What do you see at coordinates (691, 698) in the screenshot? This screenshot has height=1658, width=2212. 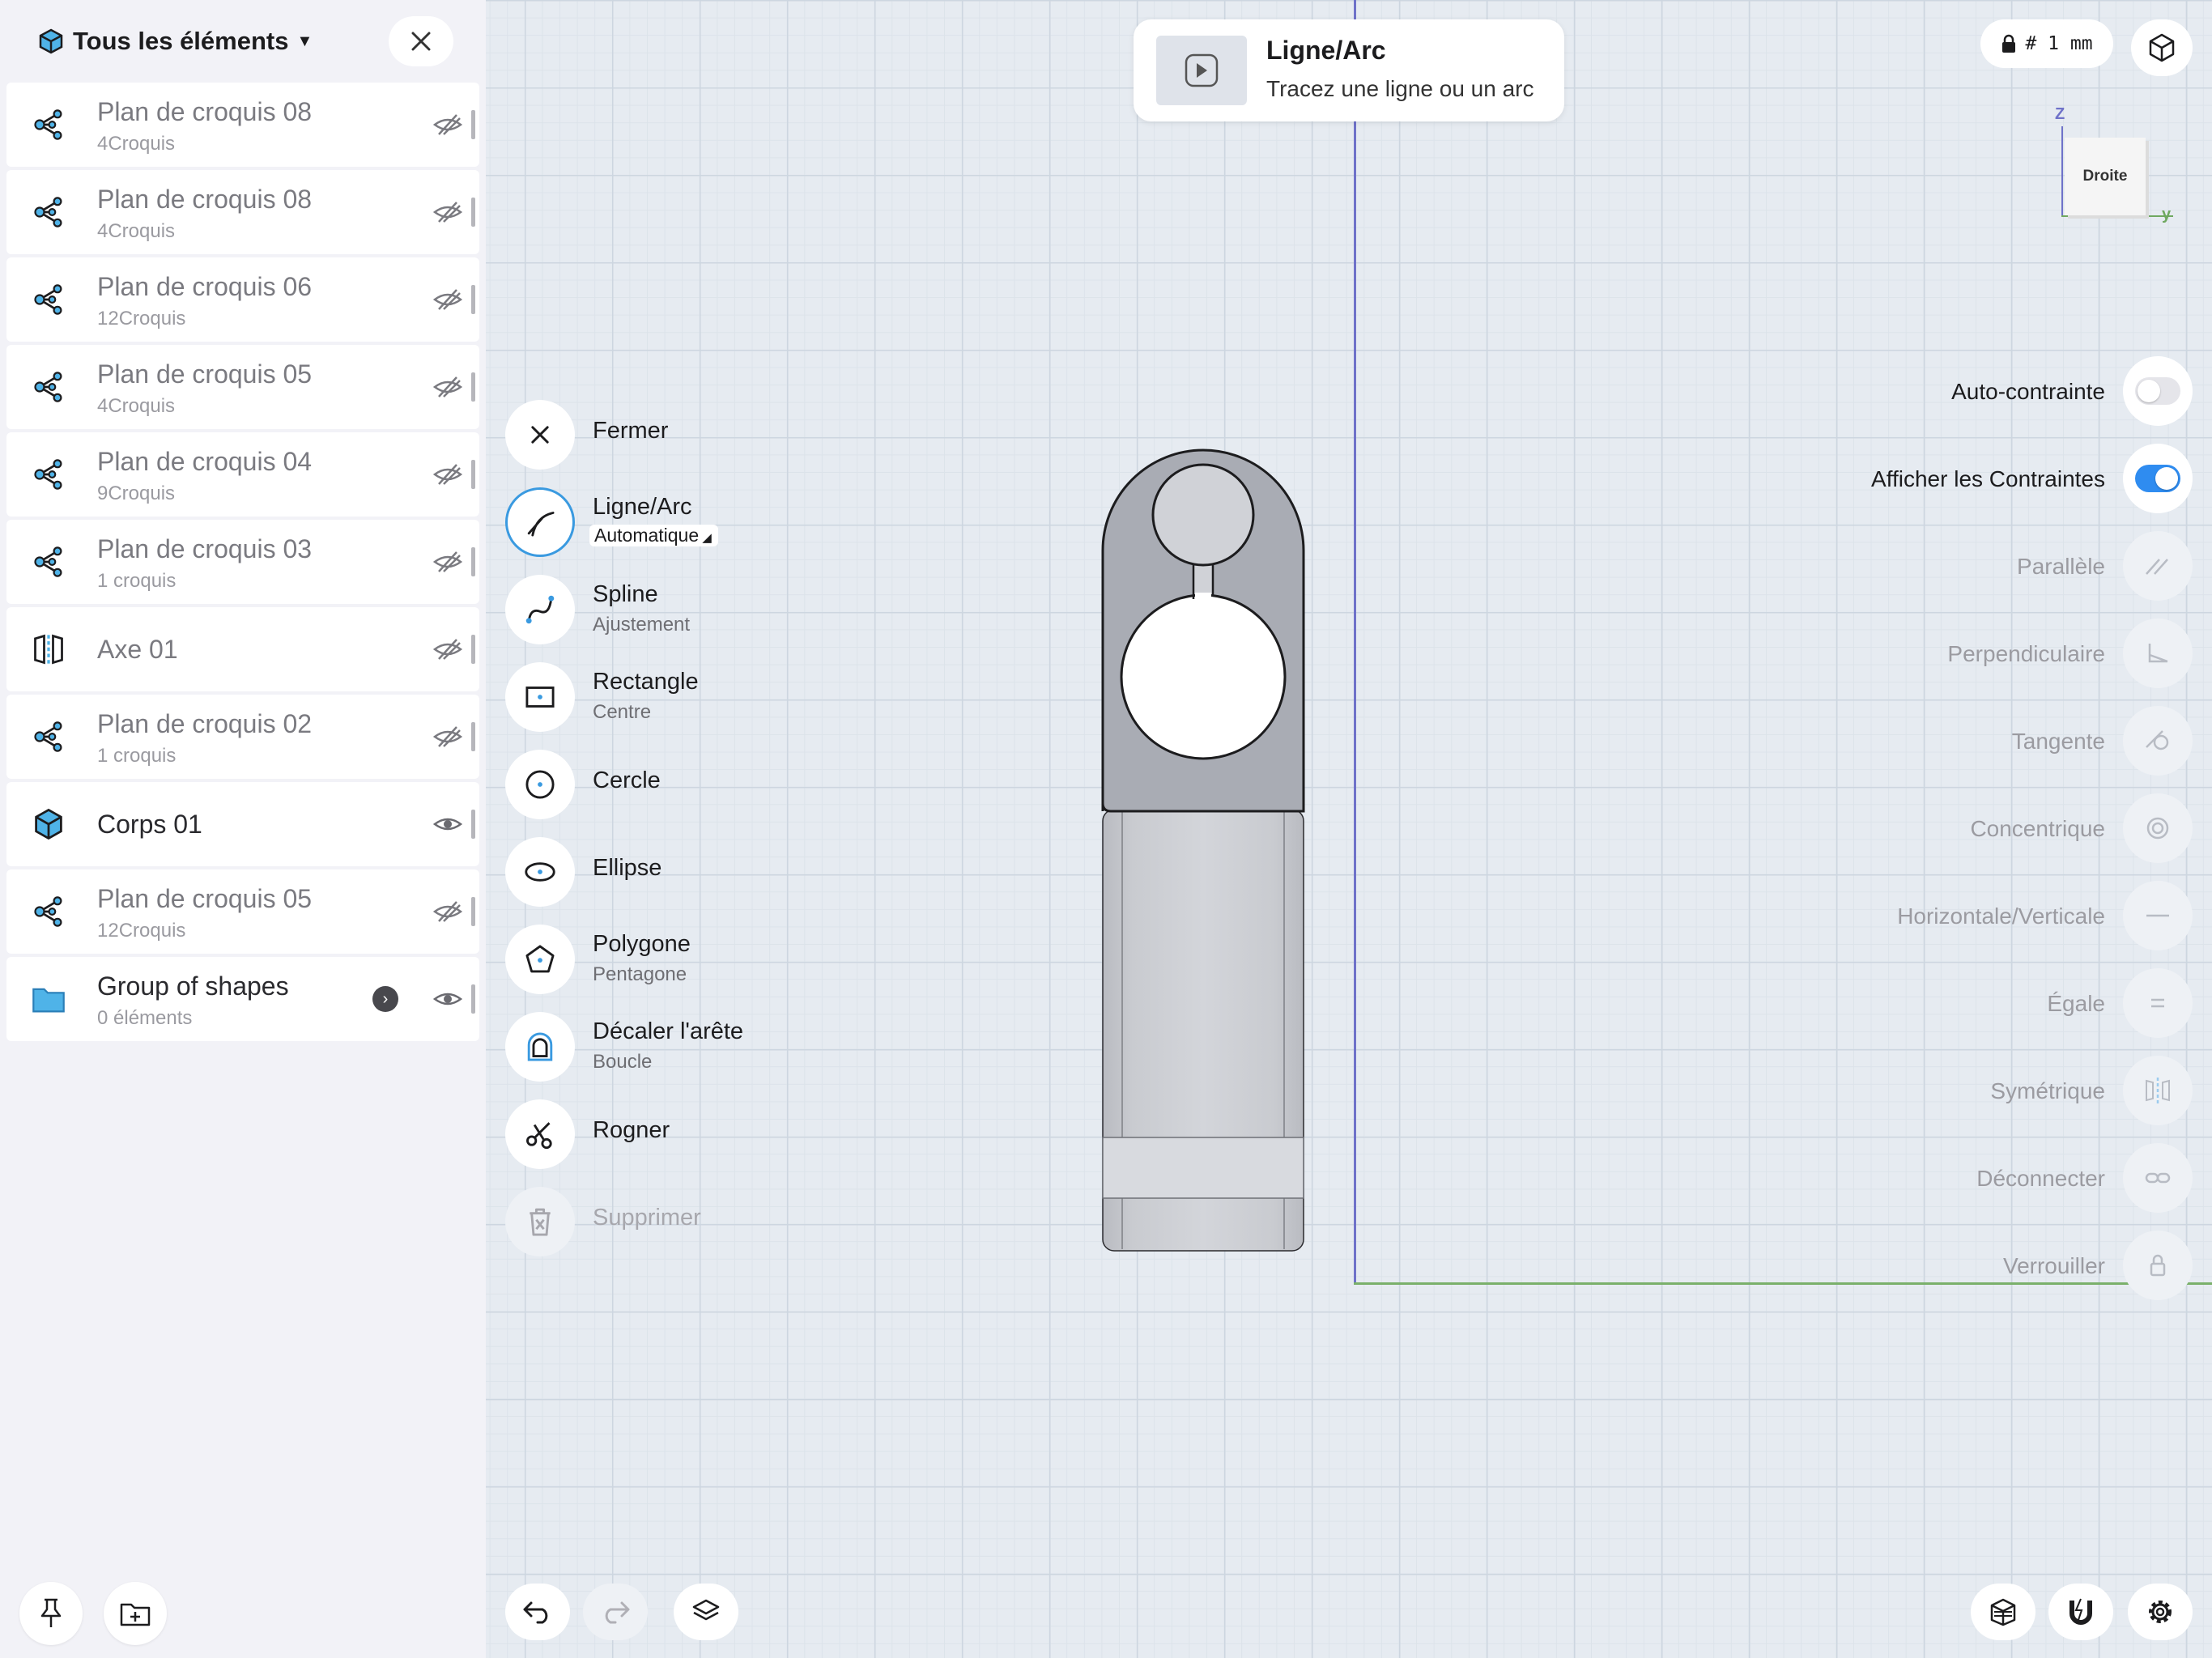 I see `tool-rectangle: Rectangle Centre` at bounding box center [691, 698].